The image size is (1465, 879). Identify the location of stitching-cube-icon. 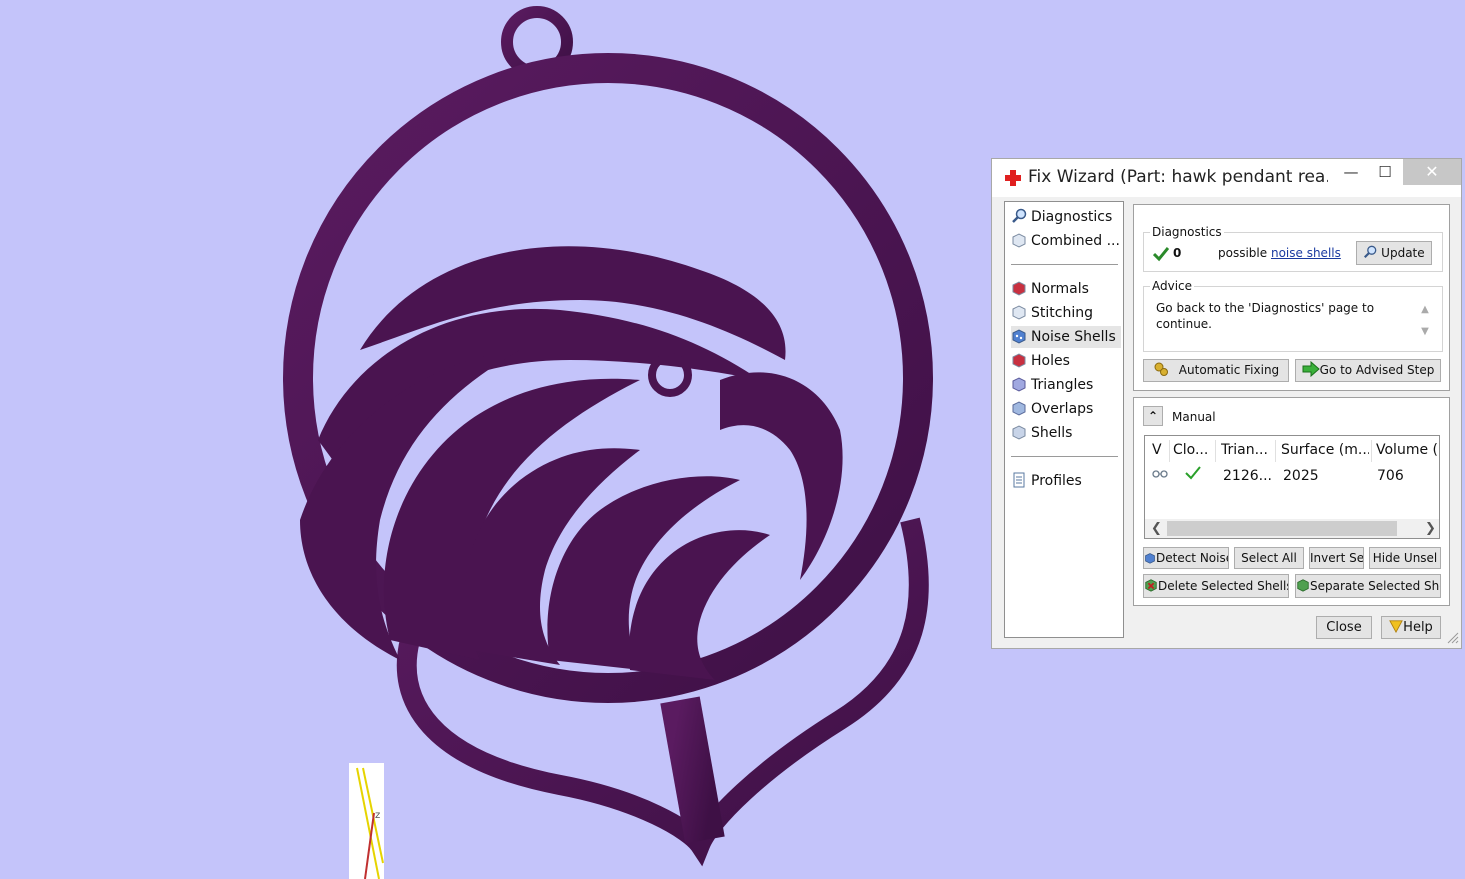
(1019, 312).